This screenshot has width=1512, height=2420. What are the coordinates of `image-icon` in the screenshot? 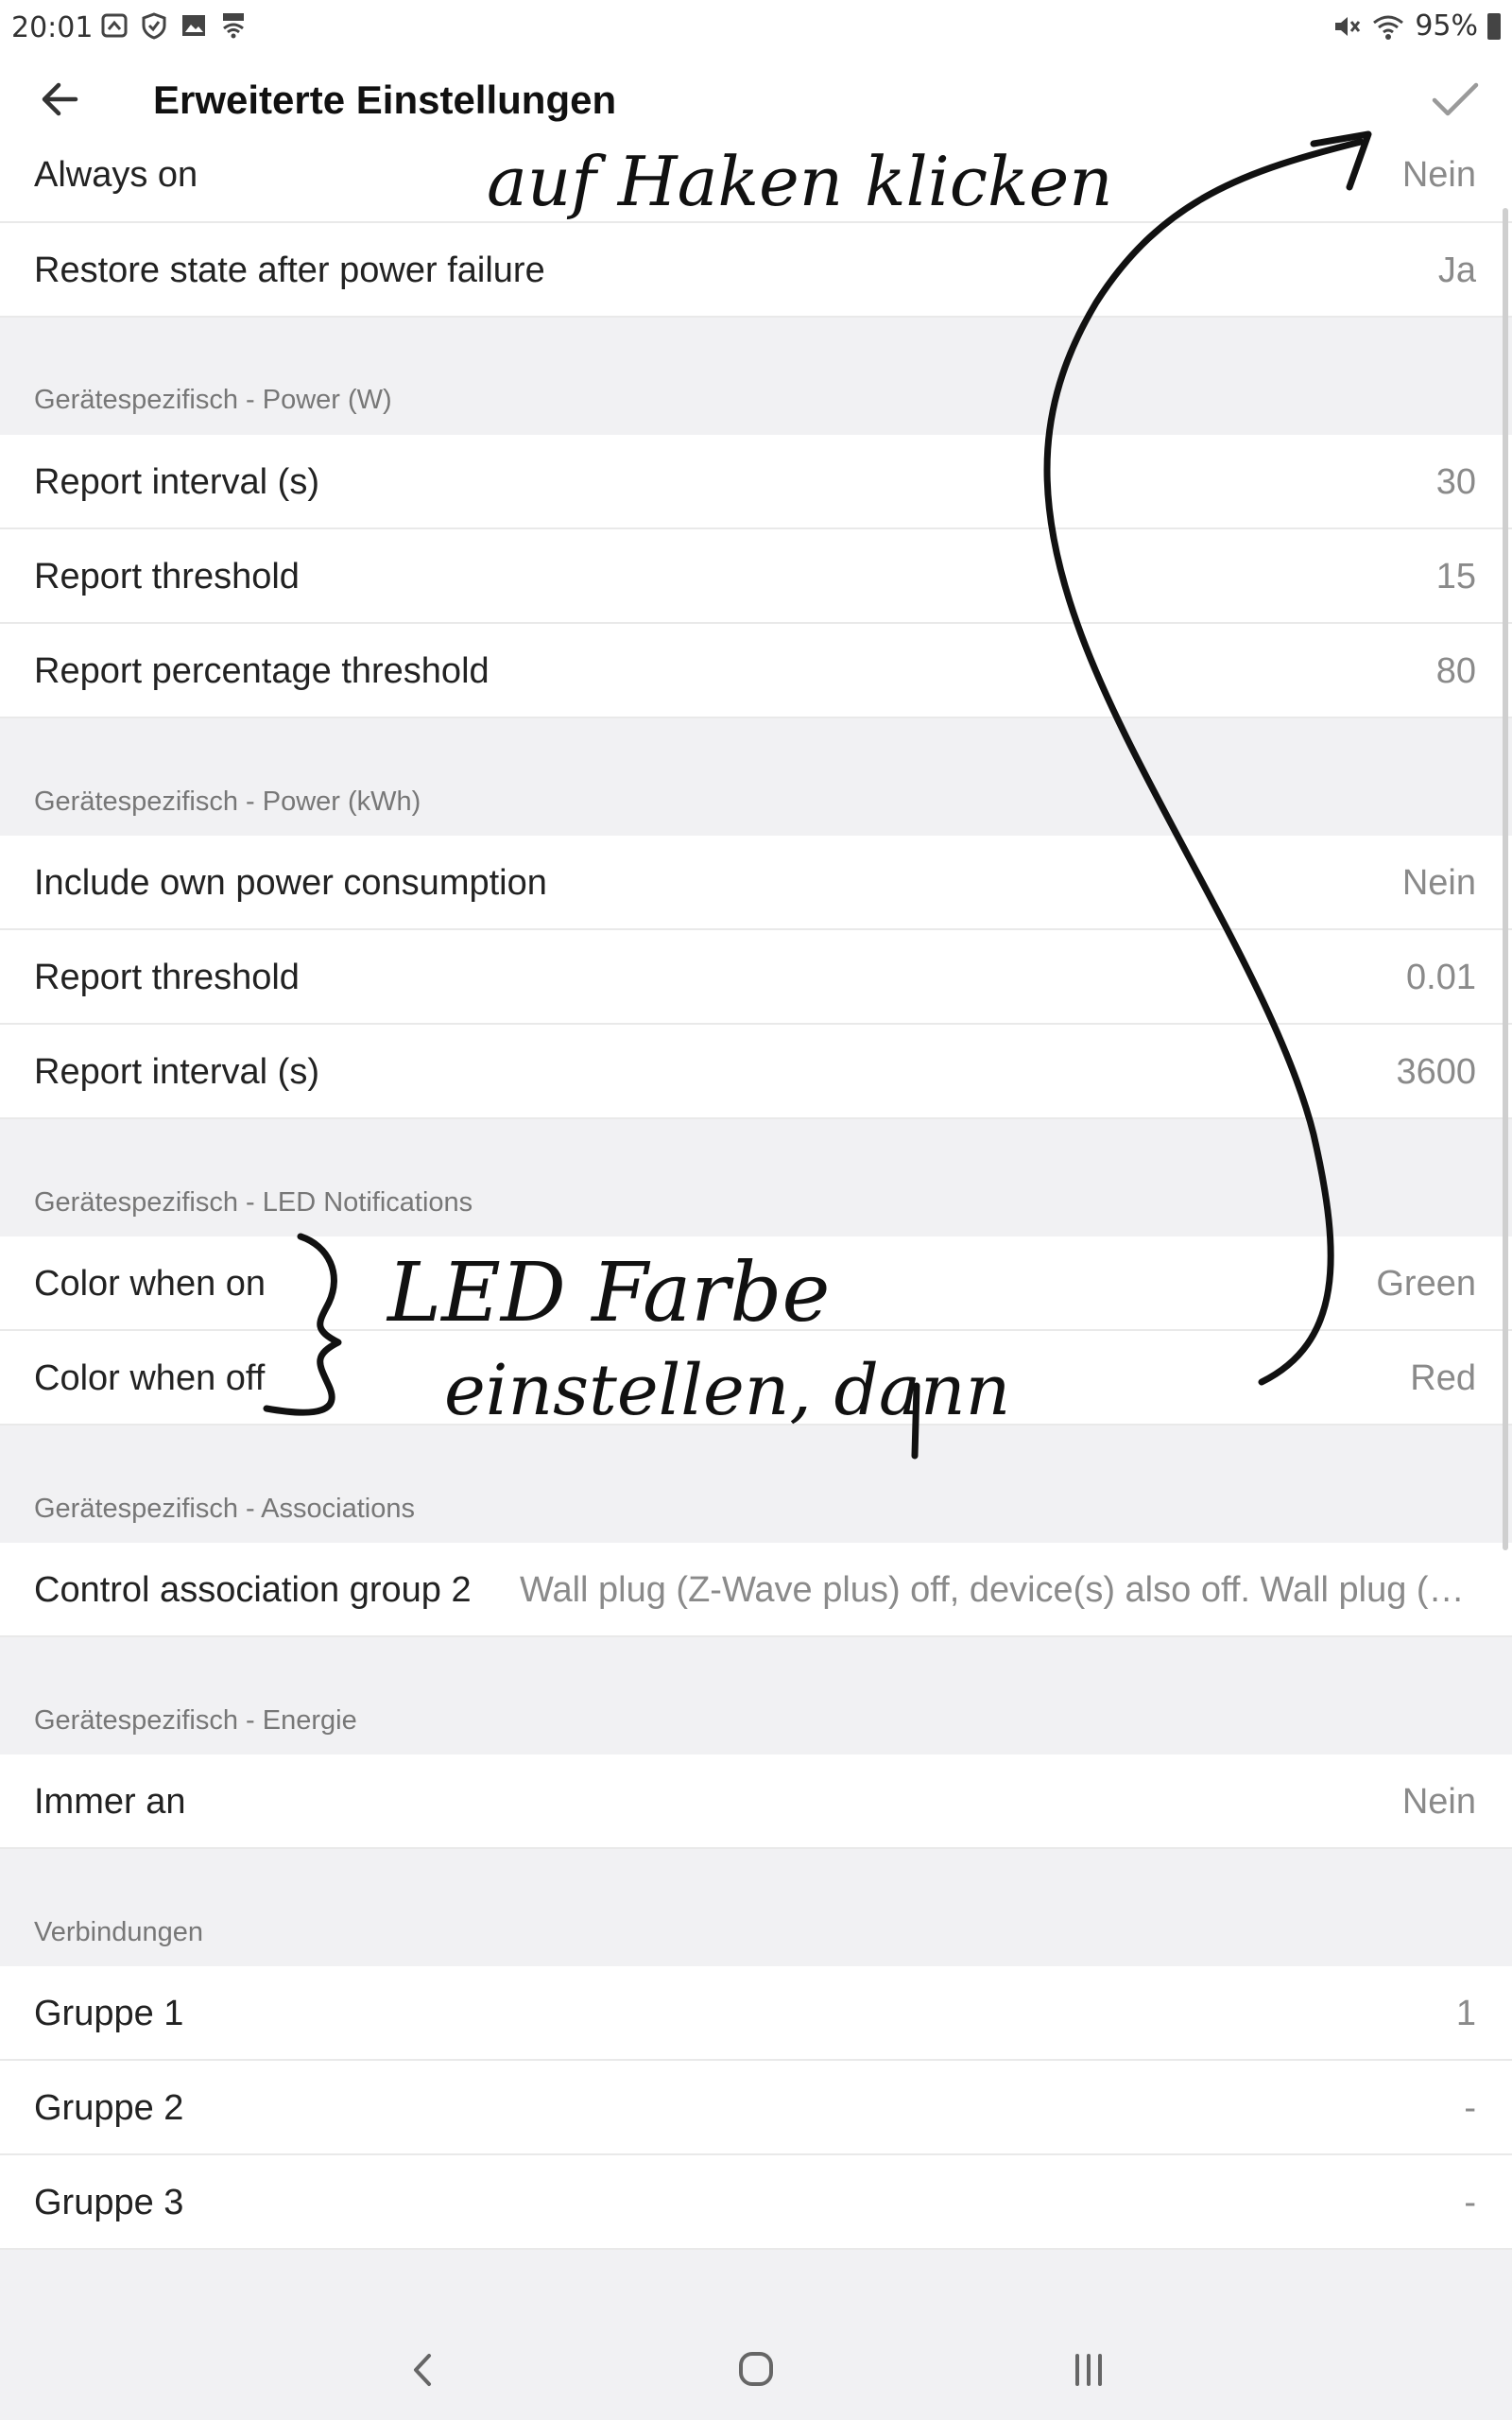 It's located at (194, 26).